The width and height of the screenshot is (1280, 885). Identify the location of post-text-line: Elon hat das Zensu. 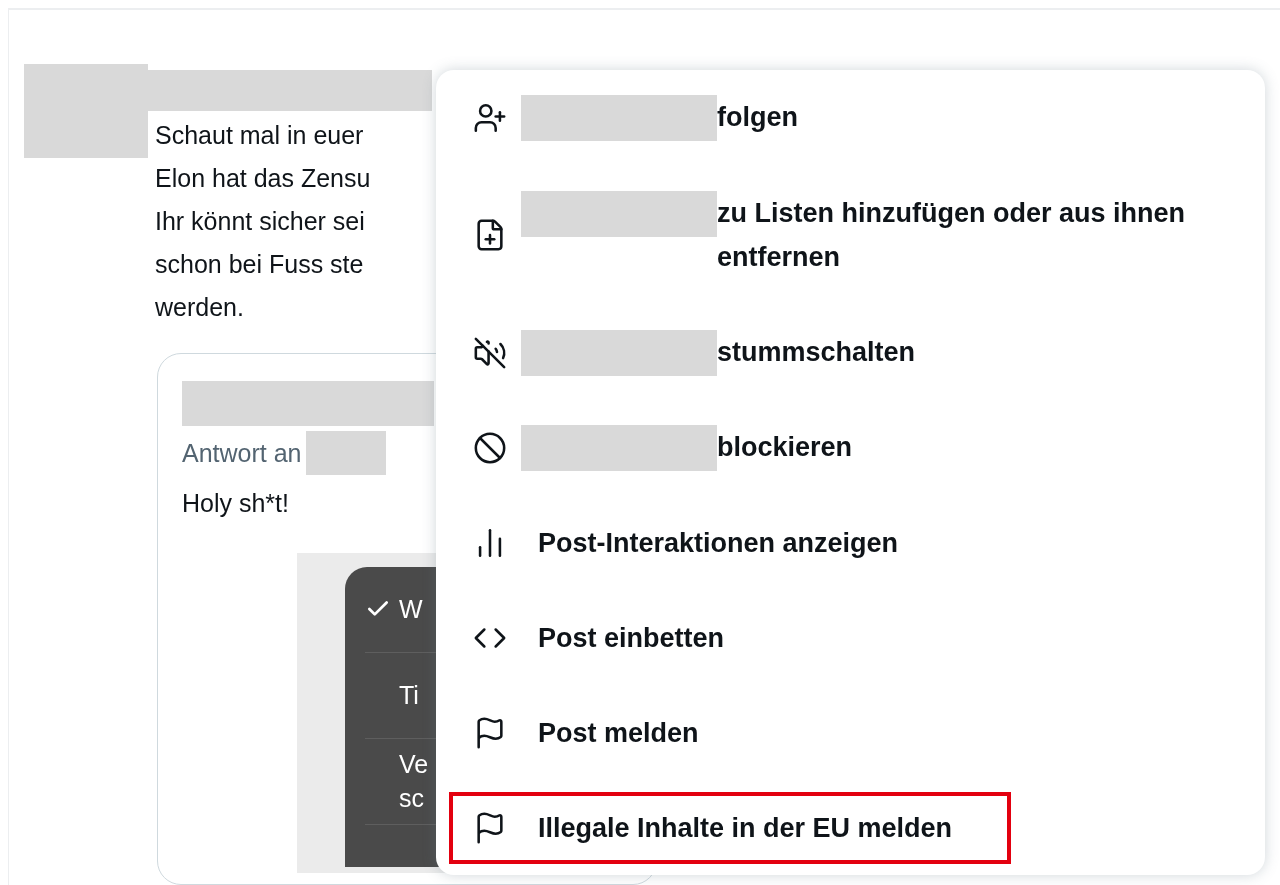
(263, 179).